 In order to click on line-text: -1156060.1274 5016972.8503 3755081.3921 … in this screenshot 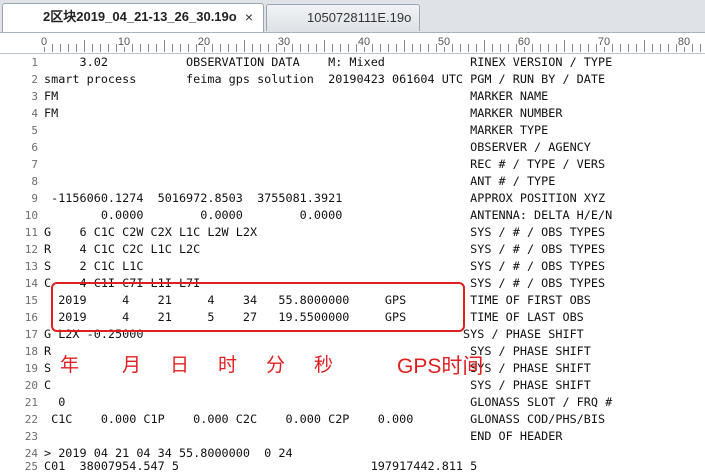, I will do `click(324, 198)`.